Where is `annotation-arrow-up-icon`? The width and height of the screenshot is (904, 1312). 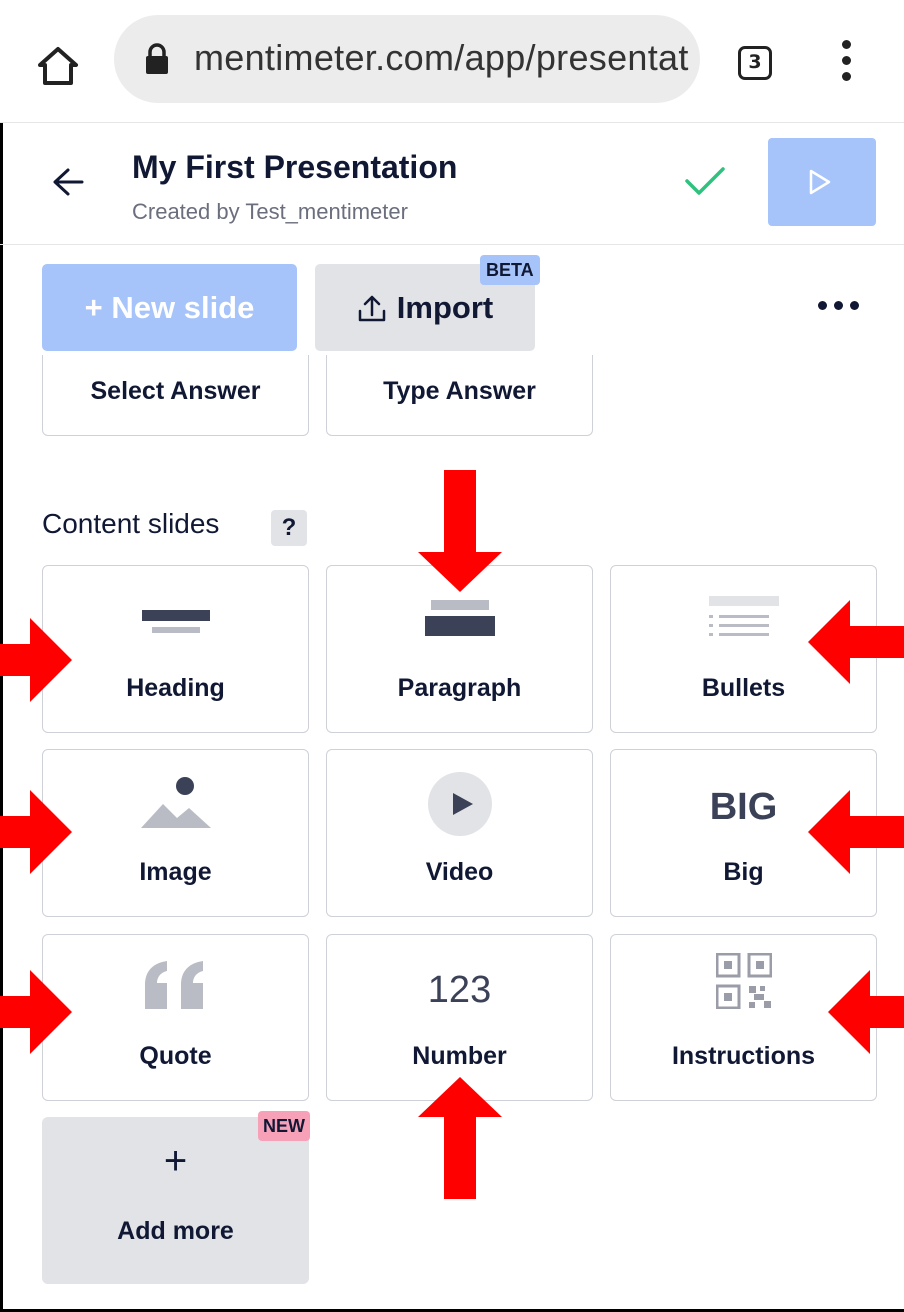 annotation-arrow-up-icon is located at coordinates (460, 1138).